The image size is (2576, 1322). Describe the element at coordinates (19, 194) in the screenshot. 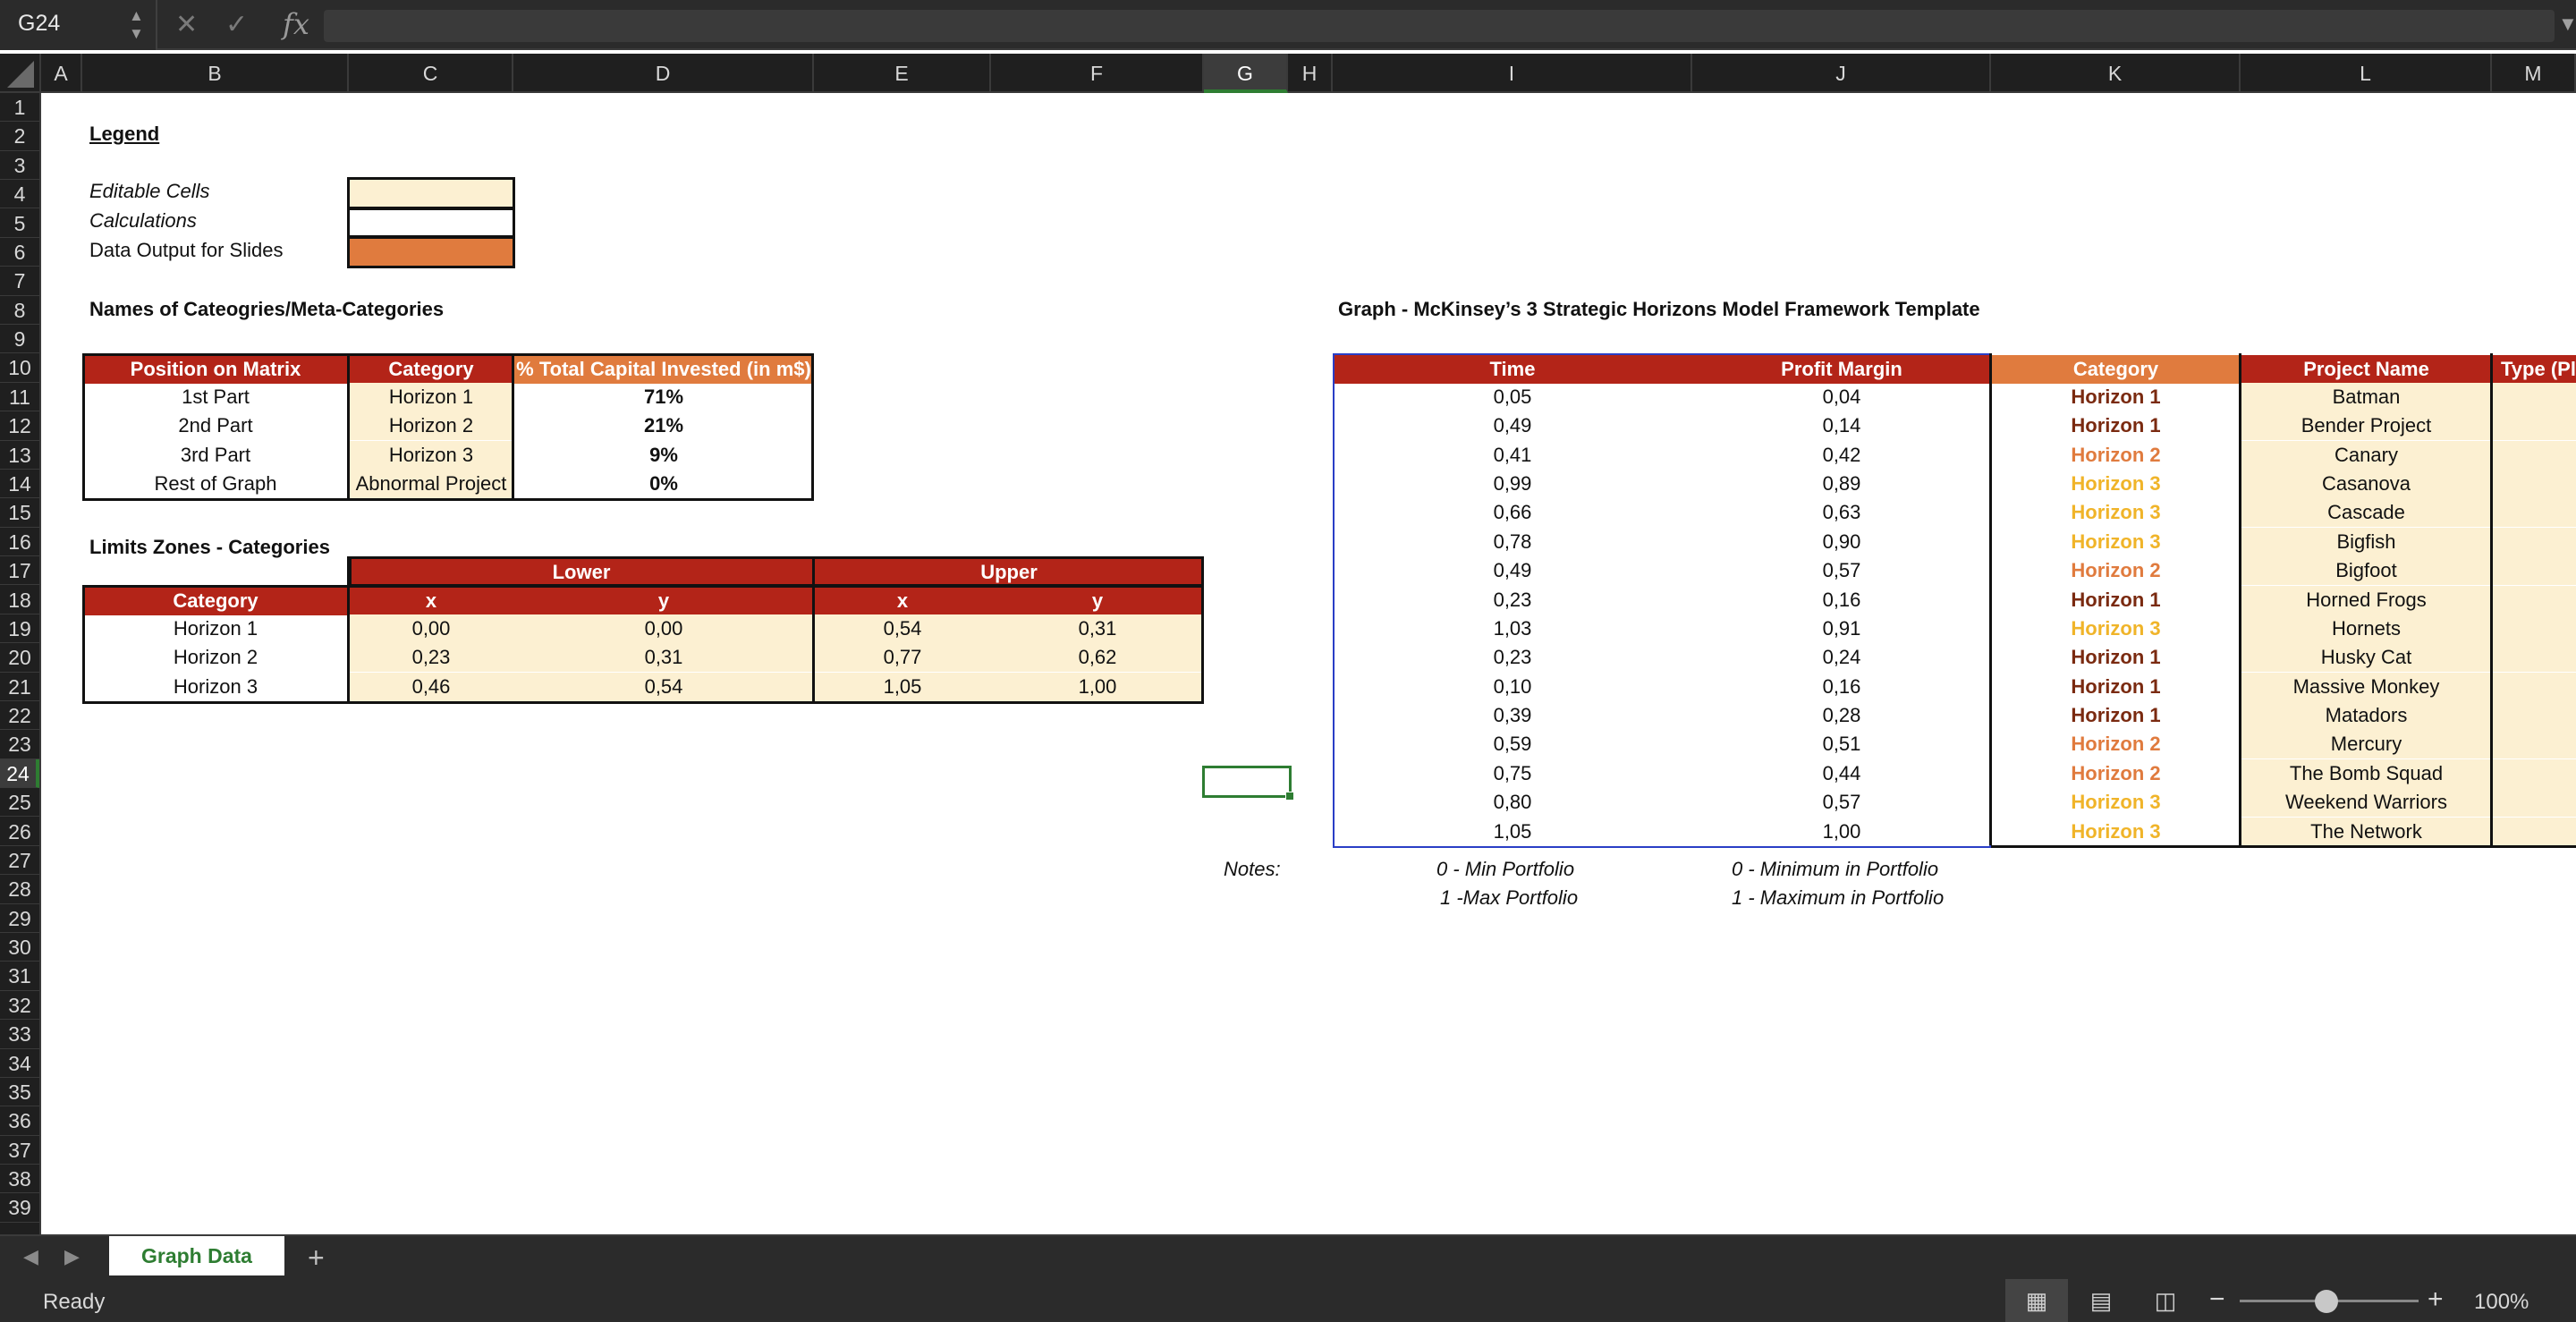

I see `row-header-4: 4` at that location.